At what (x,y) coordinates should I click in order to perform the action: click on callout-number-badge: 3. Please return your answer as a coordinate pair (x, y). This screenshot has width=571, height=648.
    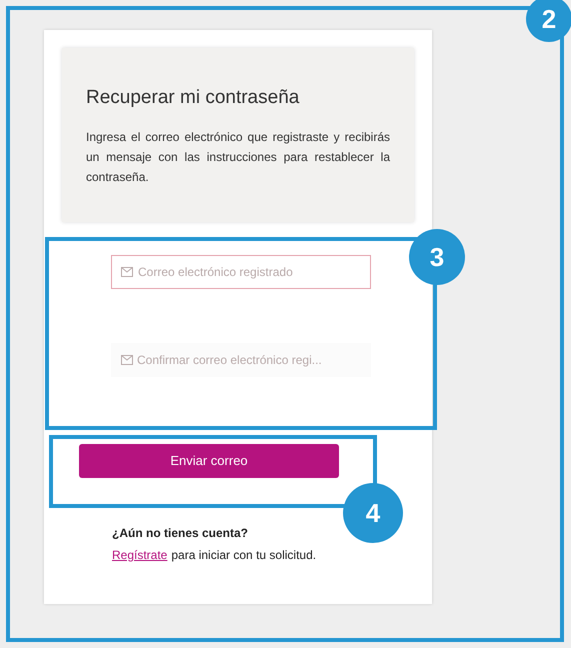
    Looking at the image, I should click on (437, 257).